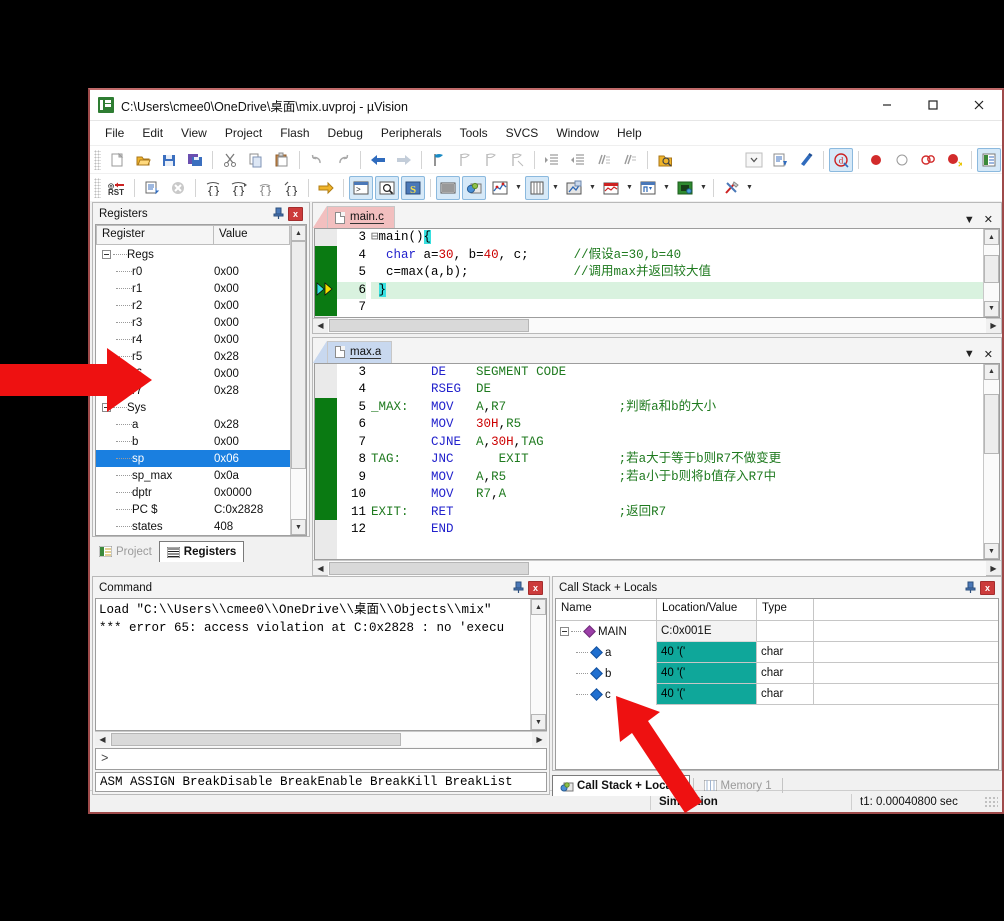  Describe the element at coordinates (117, 160) in the screenshot. I see `new-file-icon` at that location.